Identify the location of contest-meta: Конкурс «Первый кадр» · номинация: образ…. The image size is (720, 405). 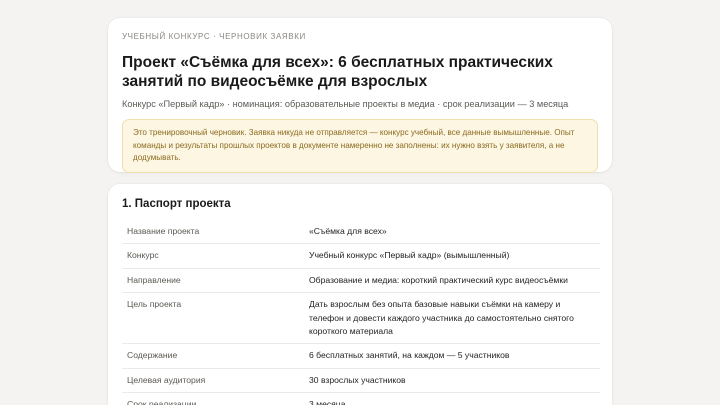
(345, 104).